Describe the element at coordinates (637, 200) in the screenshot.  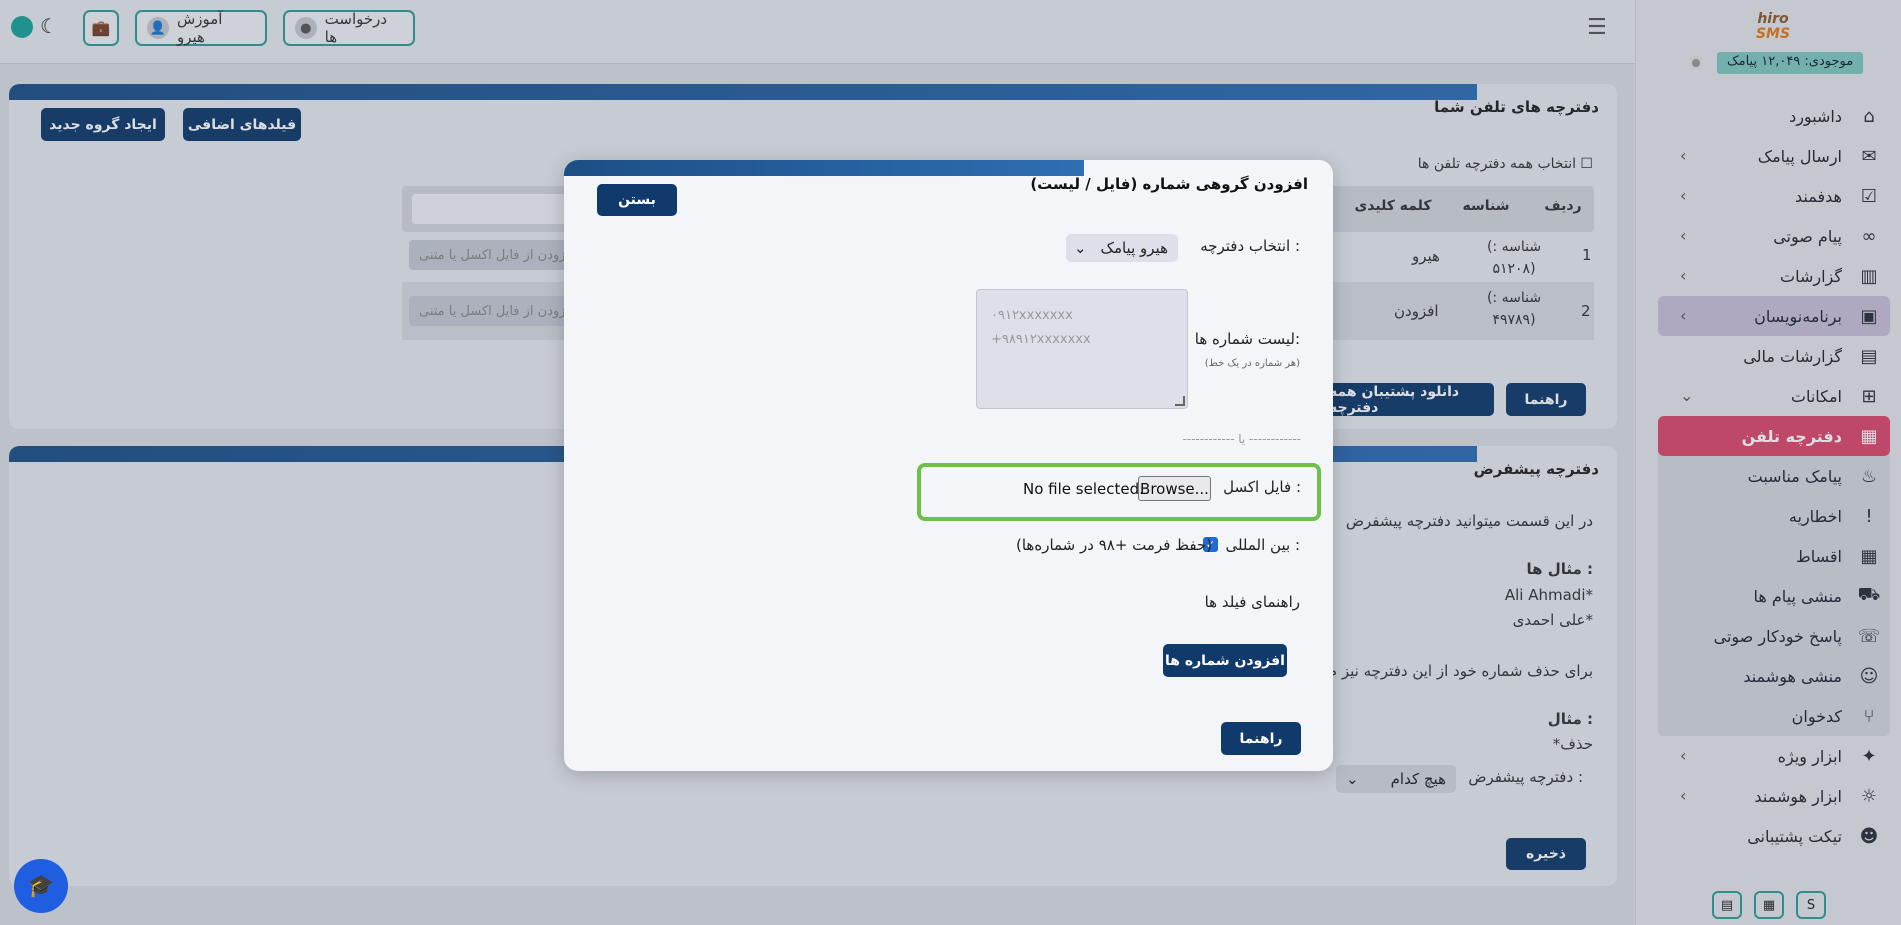
I see `close-button: بستن` at that location.